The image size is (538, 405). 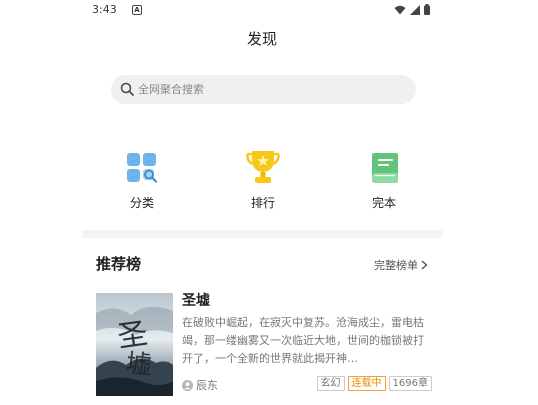 I want to click on book-cover: 圣 墟, so click(x=134, y=344).